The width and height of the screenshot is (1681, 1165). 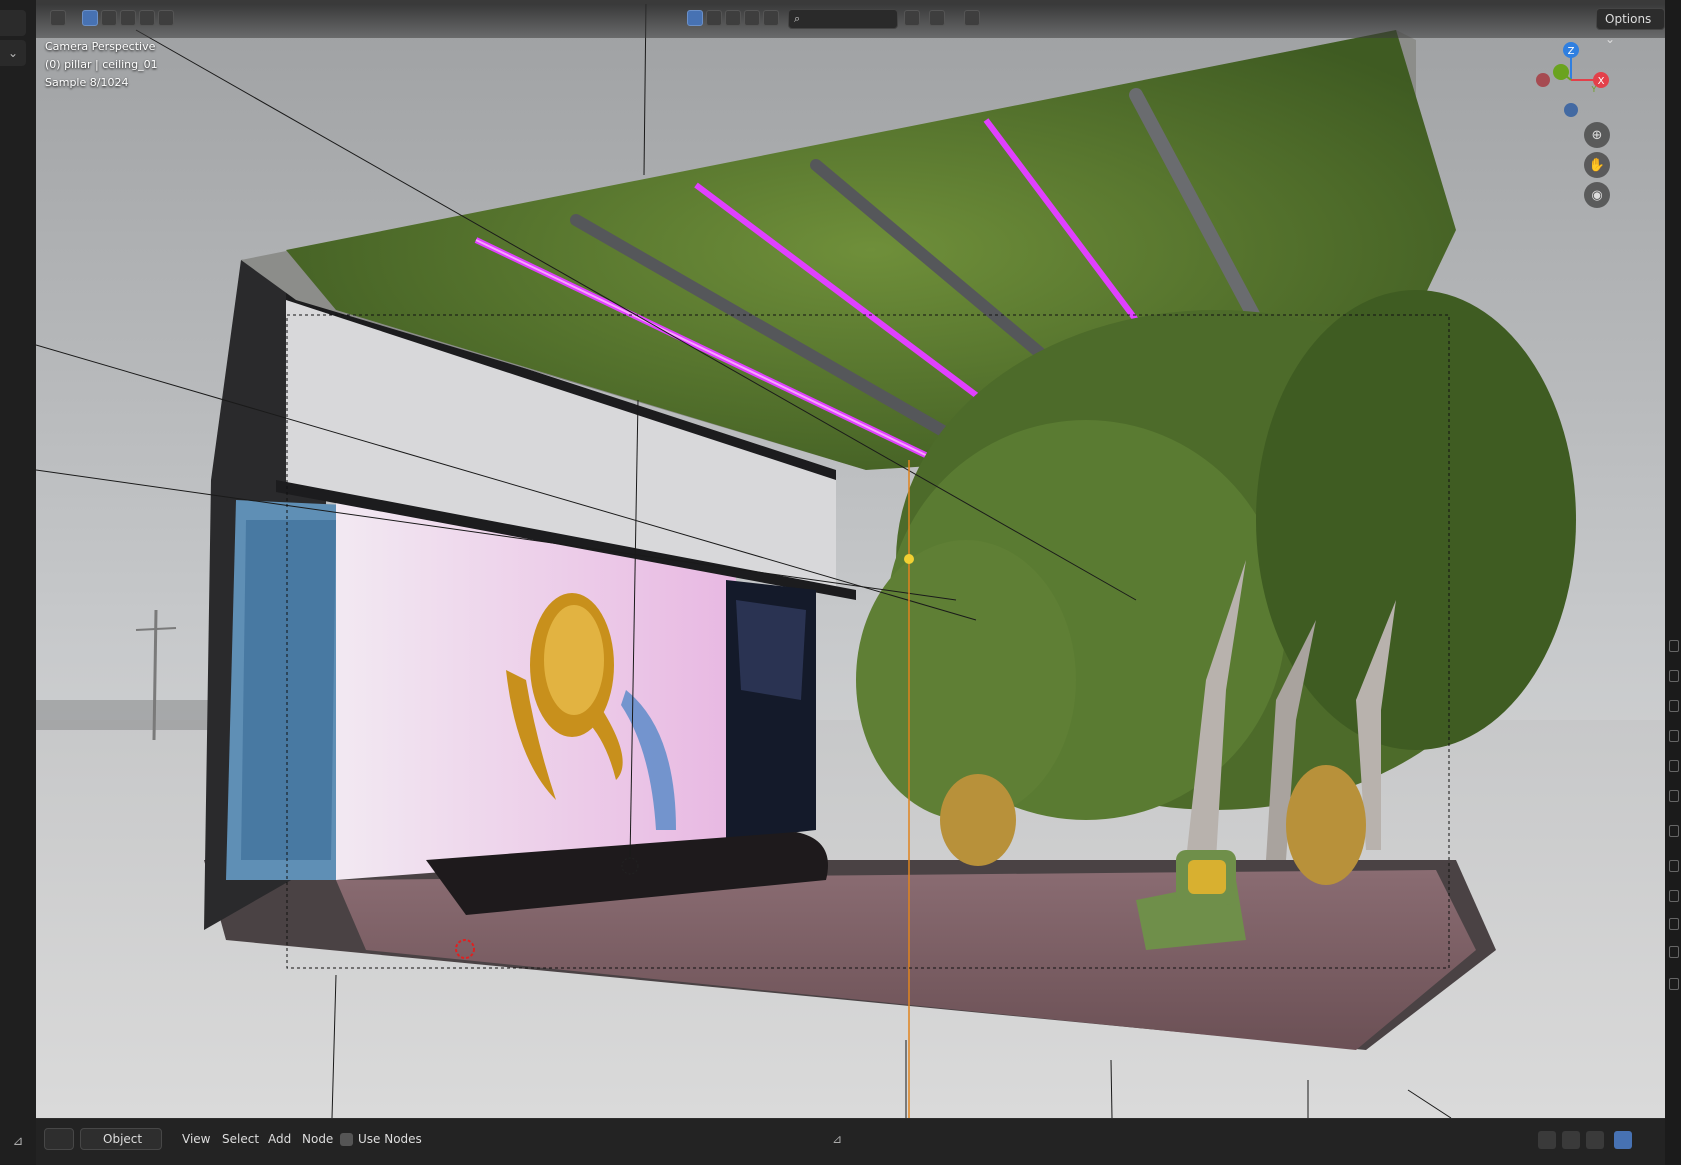 What do you see at coordinates (317, 1139) in the screenshot?
I see `menu-node: Node` at bounding box center [317, 1139].